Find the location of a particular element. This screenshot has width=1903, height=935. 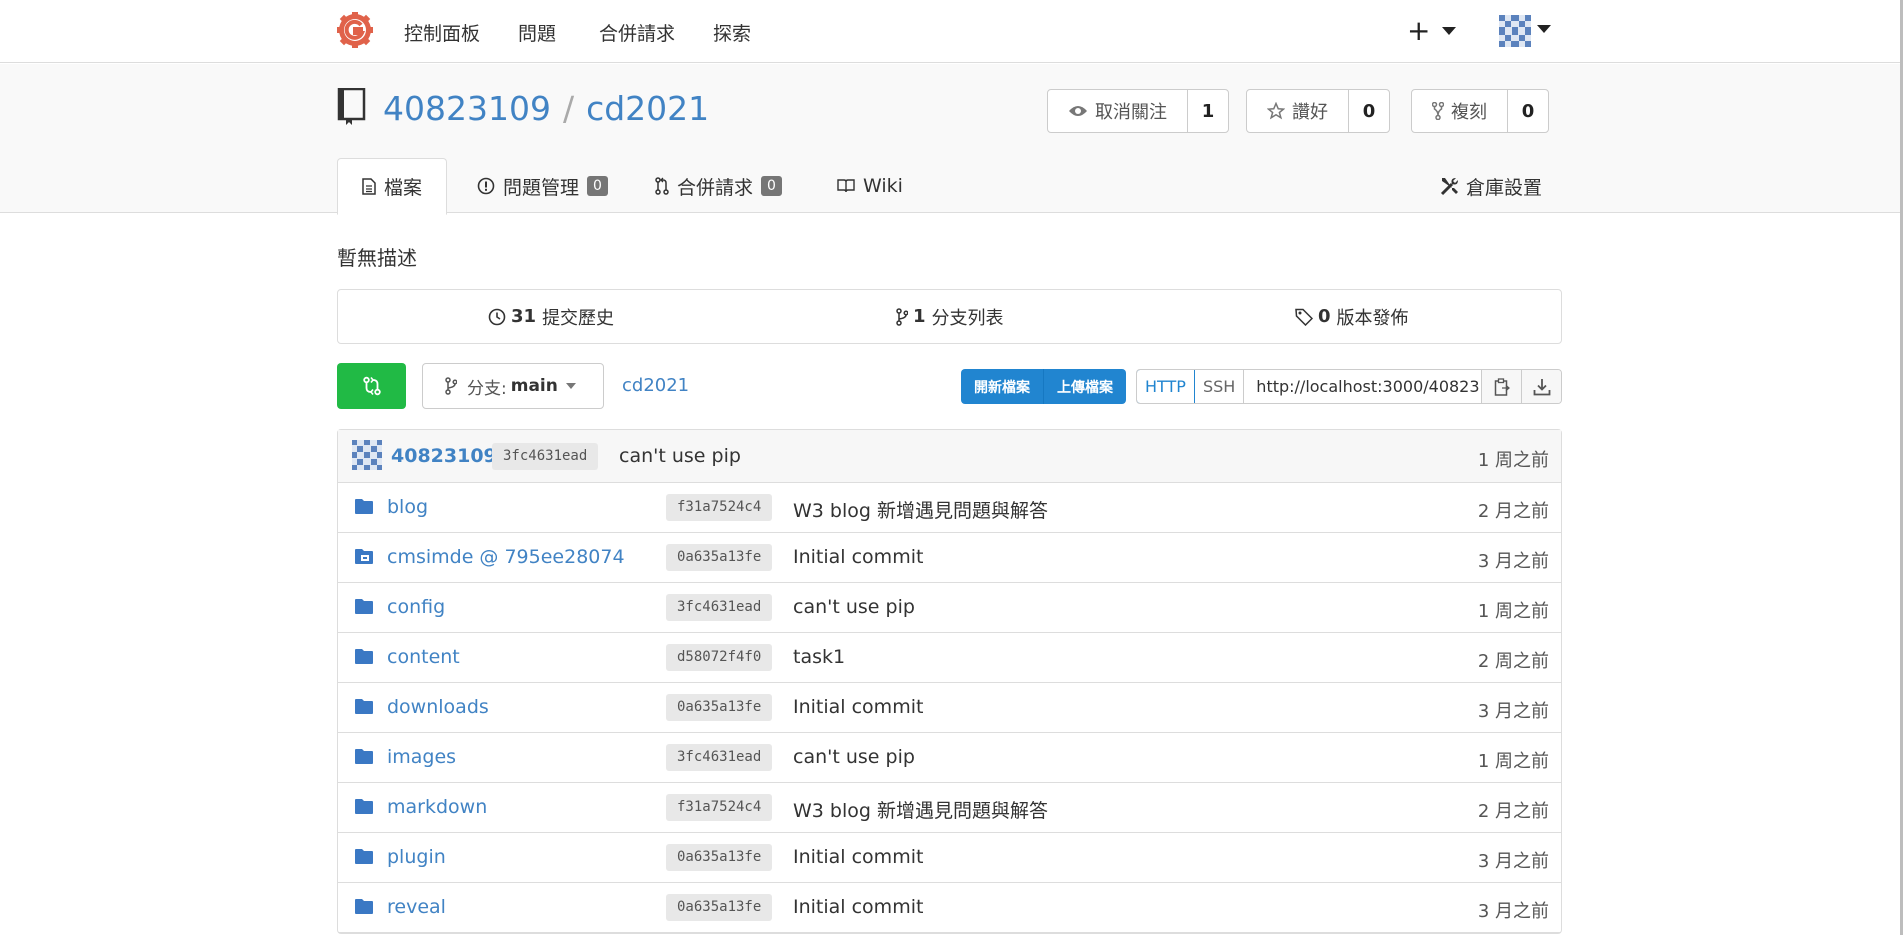

git-compare-icon is located at coordinates (371, 386).